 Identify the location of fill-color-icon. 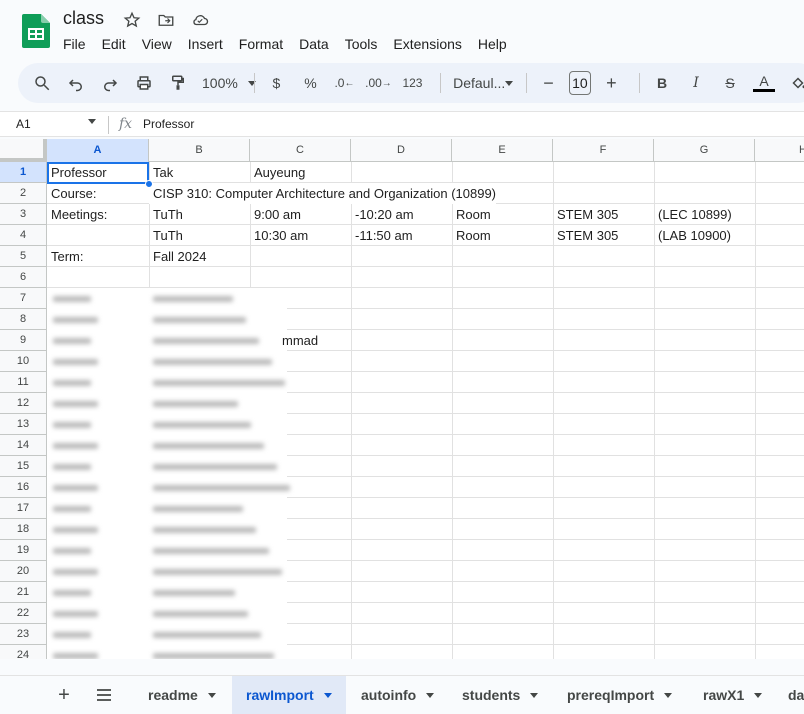
(794, 83).